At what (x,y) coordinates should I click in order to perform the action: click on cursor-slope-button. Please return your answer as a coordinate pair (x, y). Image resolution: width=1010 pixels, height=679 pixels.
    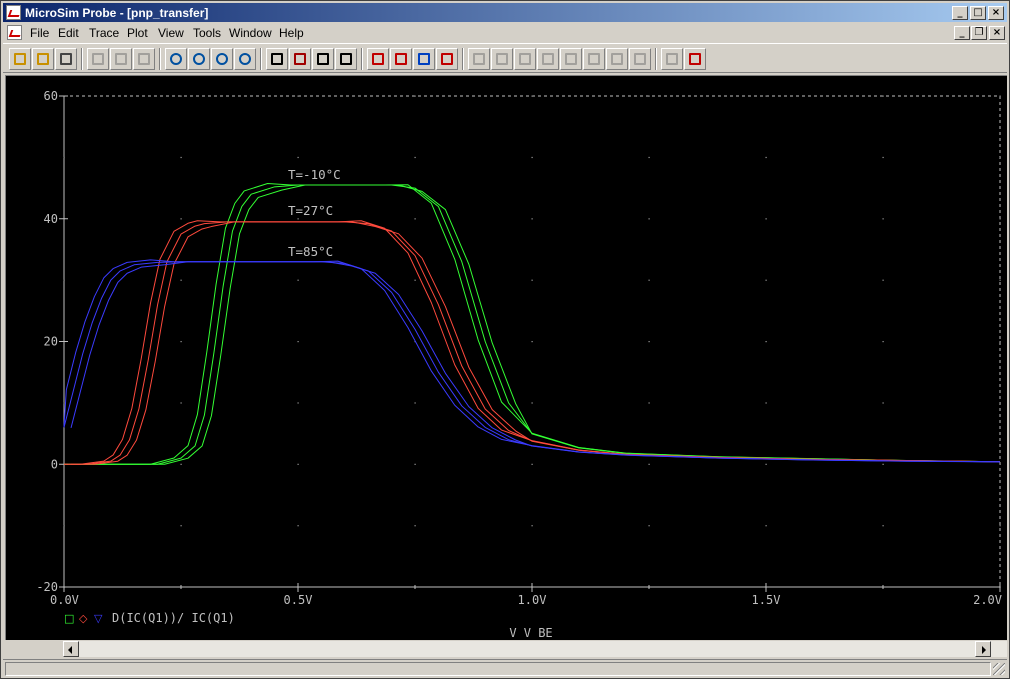
    Looking at the image, I should click on (525, 59).